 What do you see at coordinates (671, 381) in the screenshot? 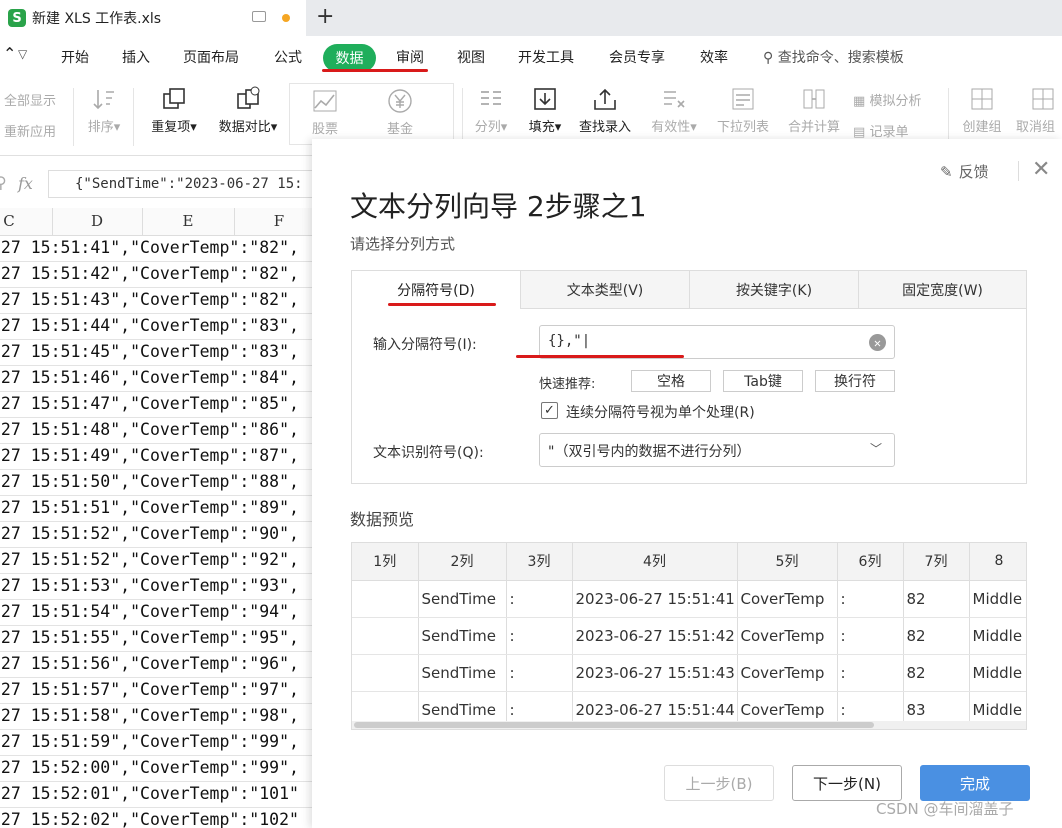
I see `quick-space-button: 空格` at bounding box center [671, 381].